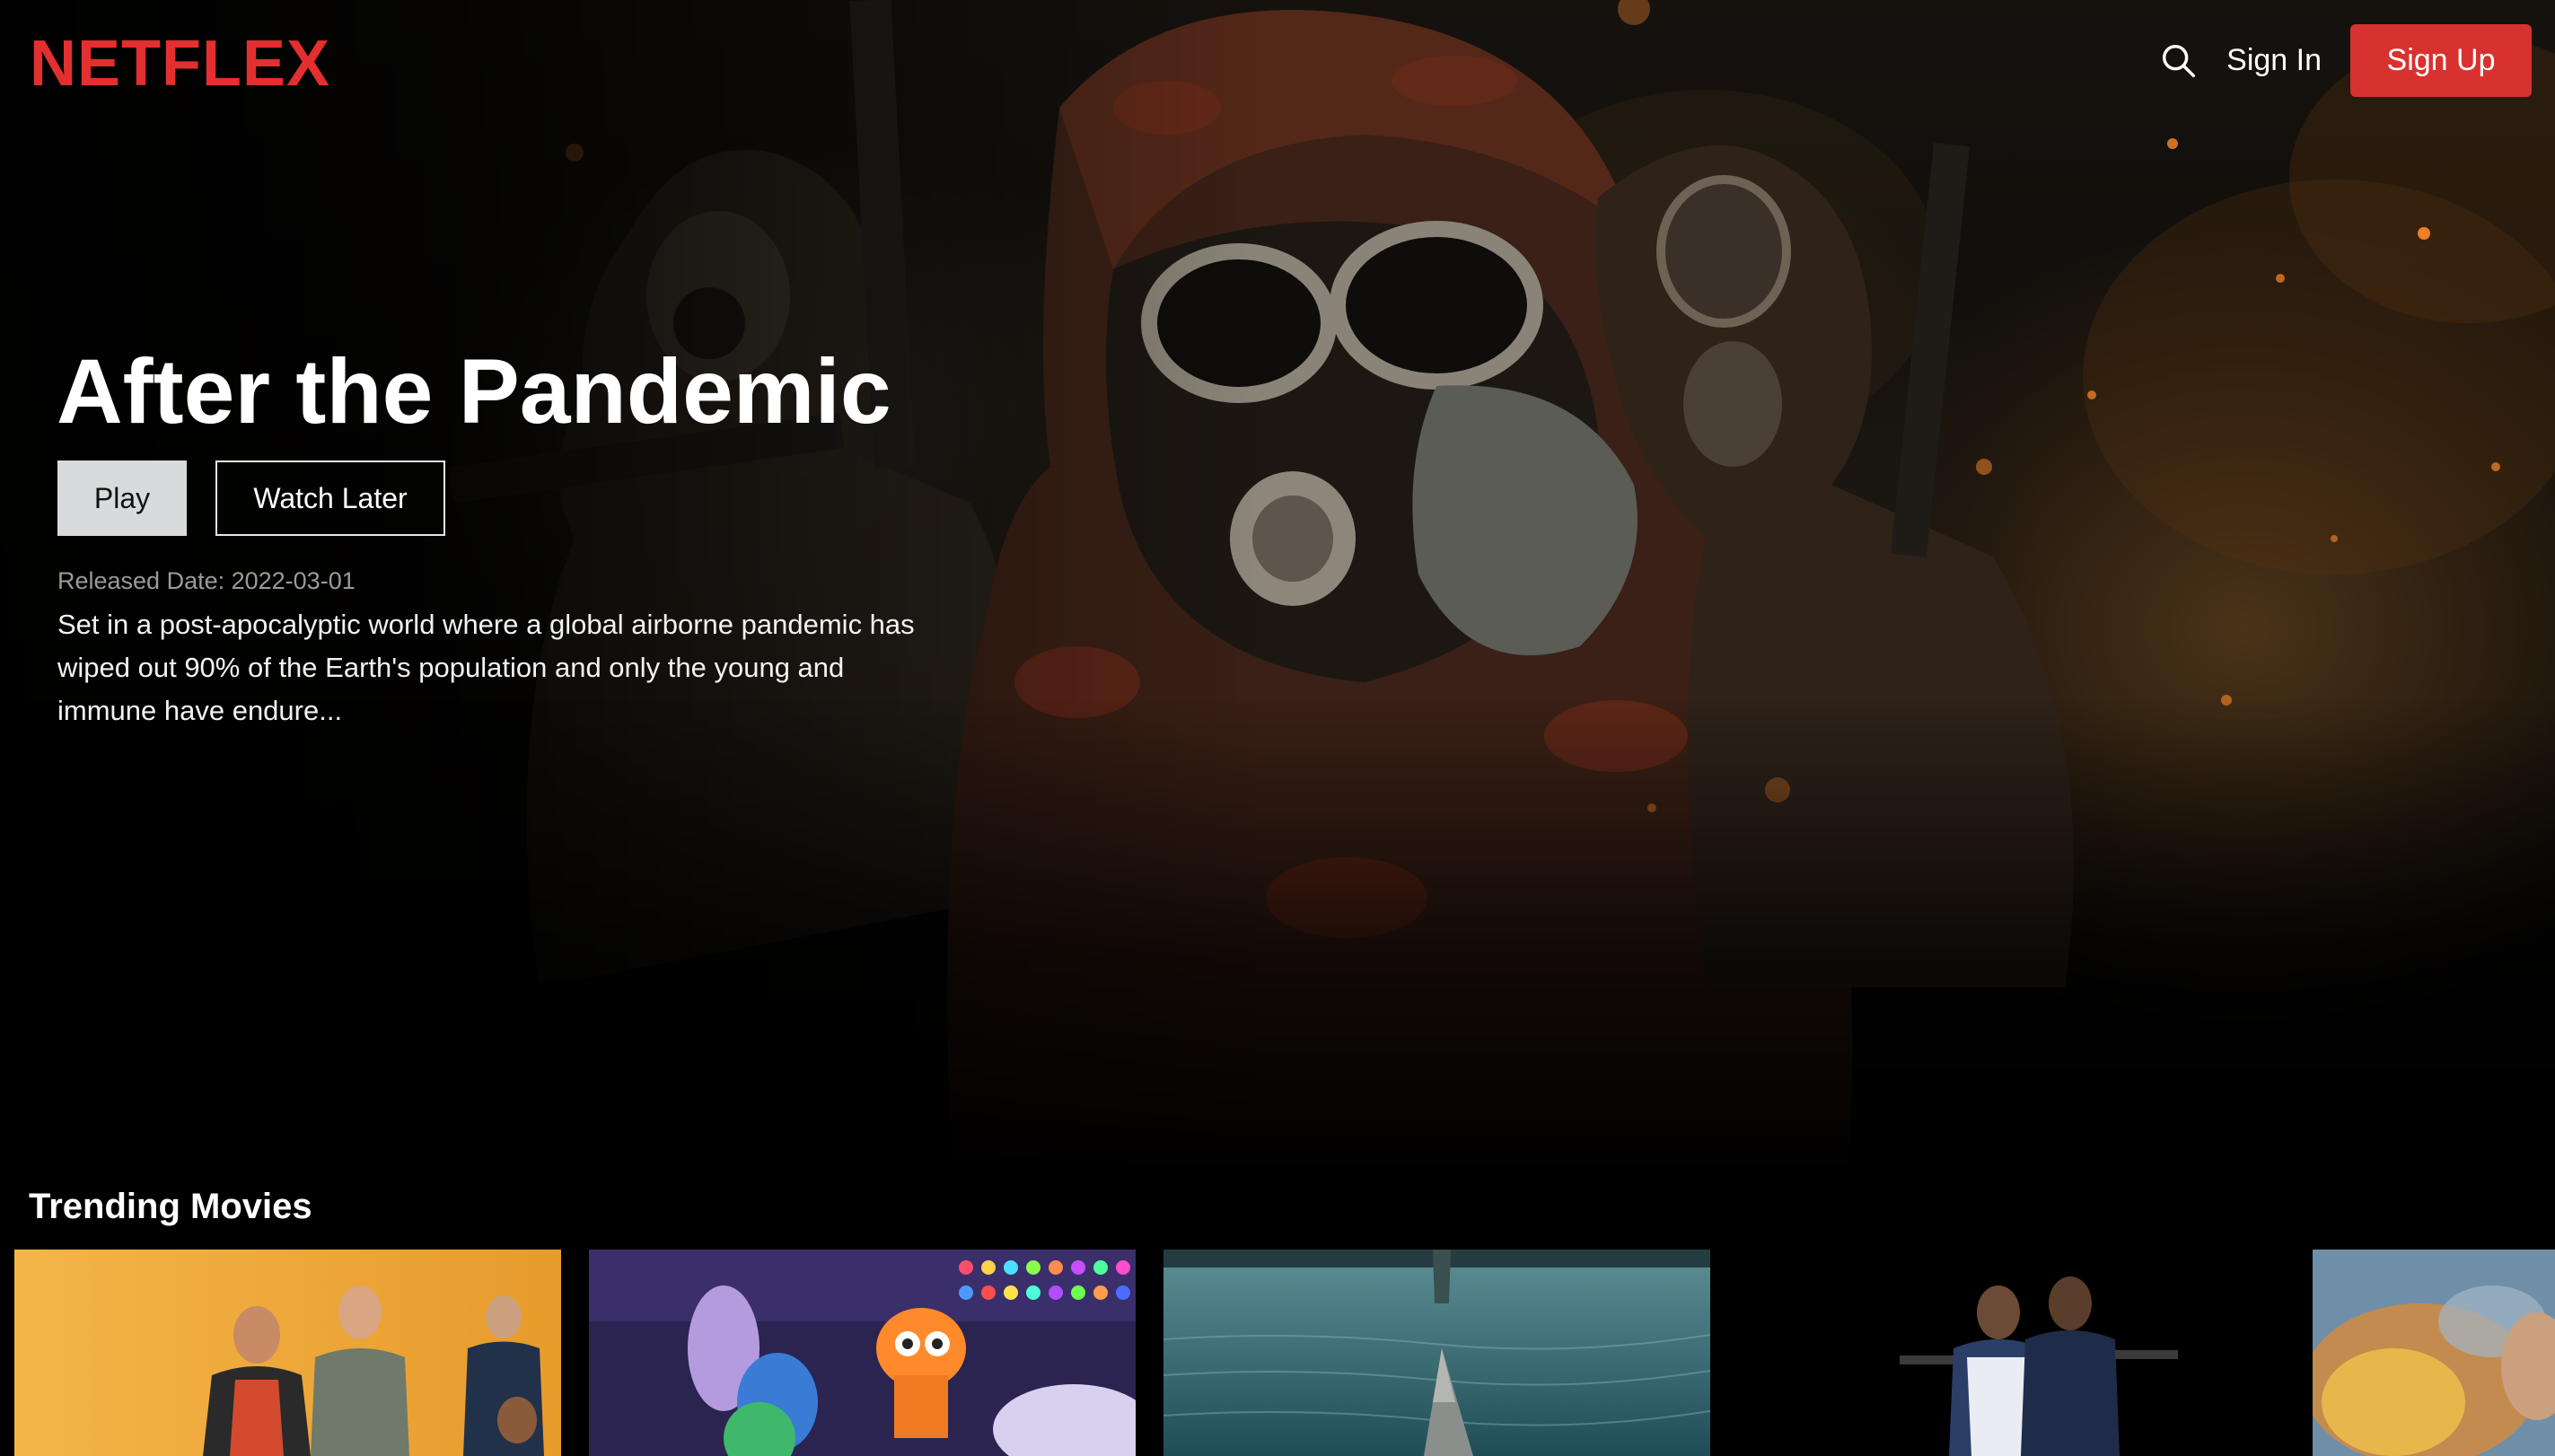  Describe the element at coordinates (180, 64) in the screenshot. I see `brand-logo: NETFLEX` at that location.